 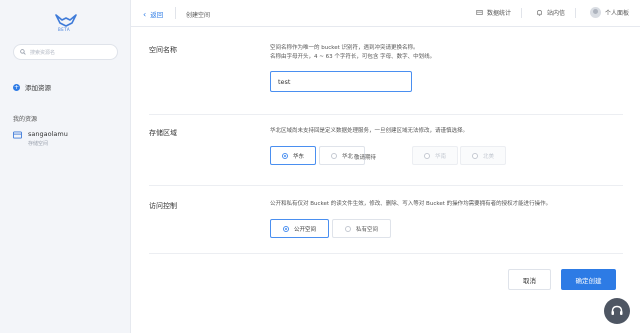 What do you see at coordinates (498, 13) in the screenshot?
I see `stats-label: 数据统计` at bounding box center [498, 13].